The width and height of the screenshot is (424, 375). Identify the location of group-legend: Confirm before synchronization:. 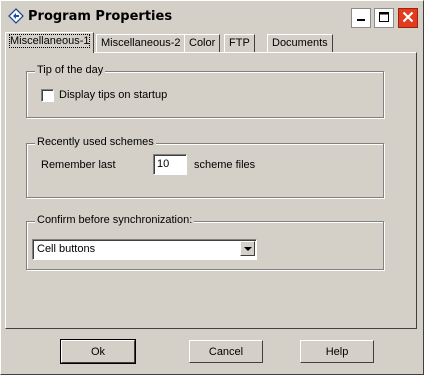
(115, 220).